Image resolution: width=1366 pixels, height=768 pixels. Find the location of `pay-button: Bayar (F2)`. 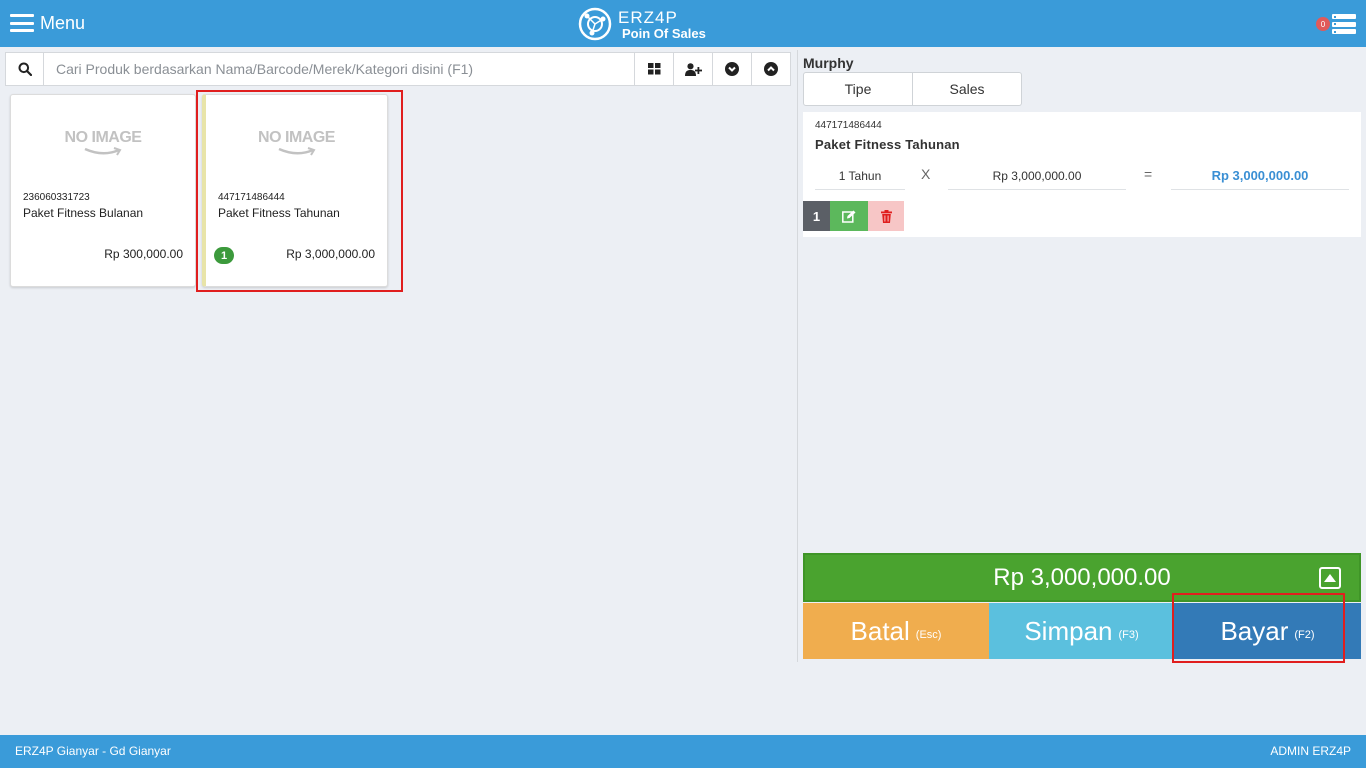

pay-button: Bayar (F2) is located at coordinates (1267, 631).